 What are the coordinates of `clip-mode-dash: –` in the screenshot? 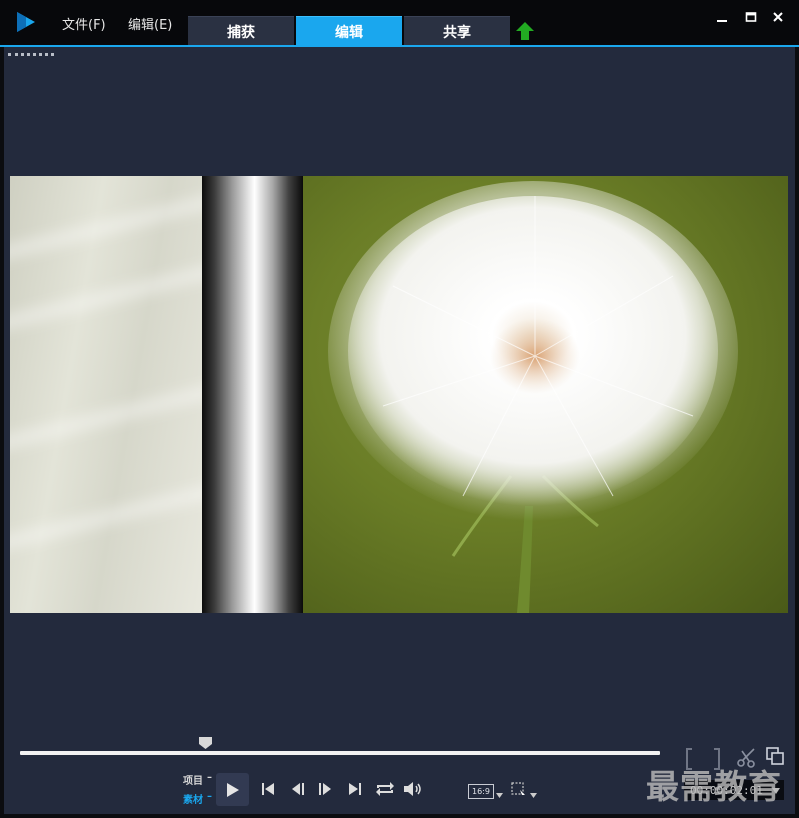 It's located at (209, 796).